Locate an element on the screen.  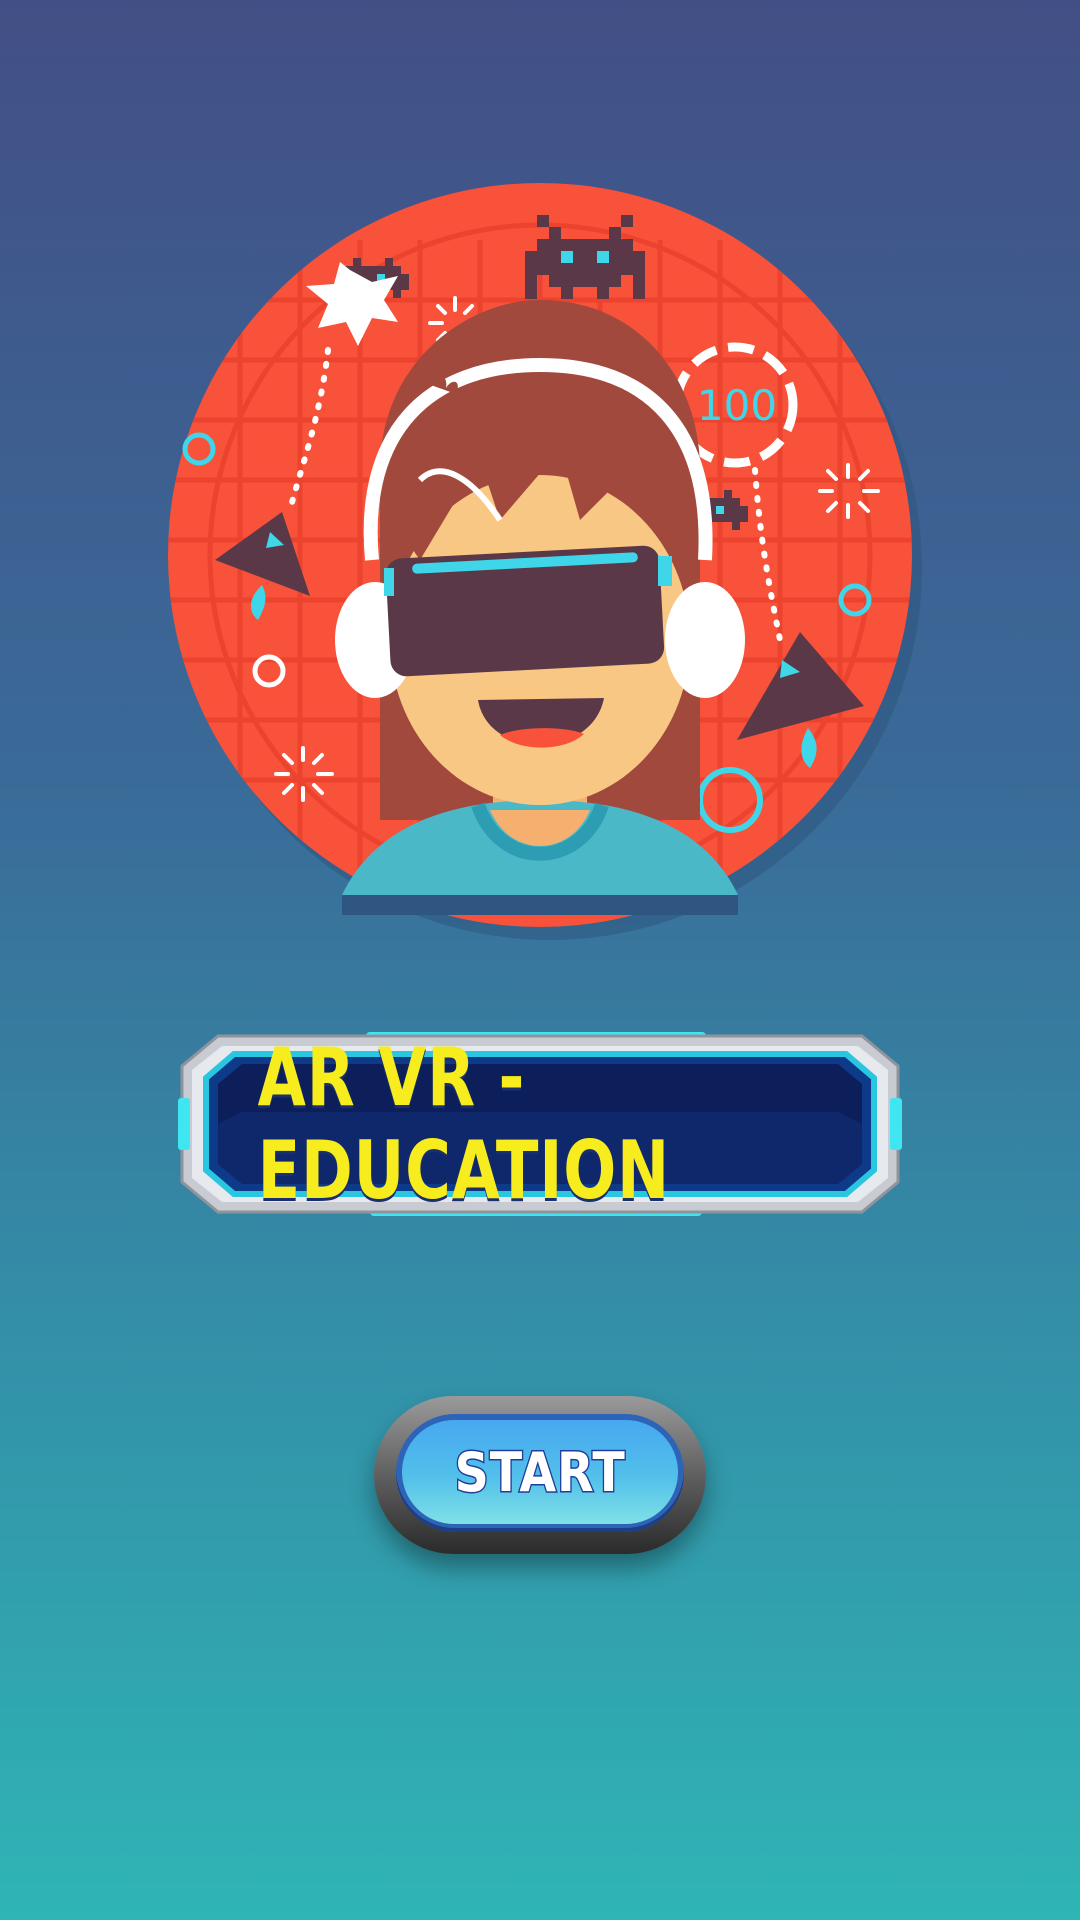
score-text: 100 is located at coordinates (737, 405).